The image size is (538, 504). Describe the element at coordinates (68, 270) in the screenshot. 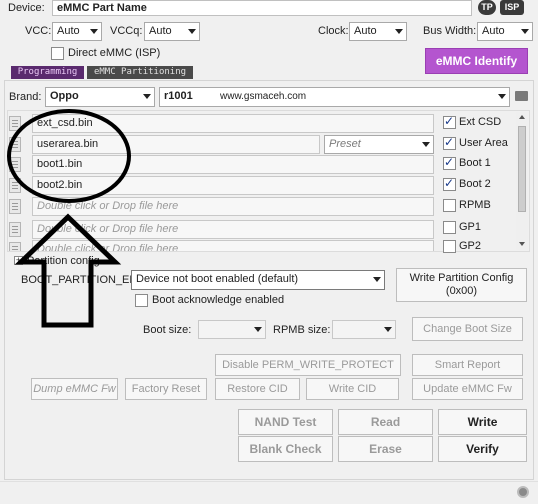

I see `annotation-arrow` at that location.